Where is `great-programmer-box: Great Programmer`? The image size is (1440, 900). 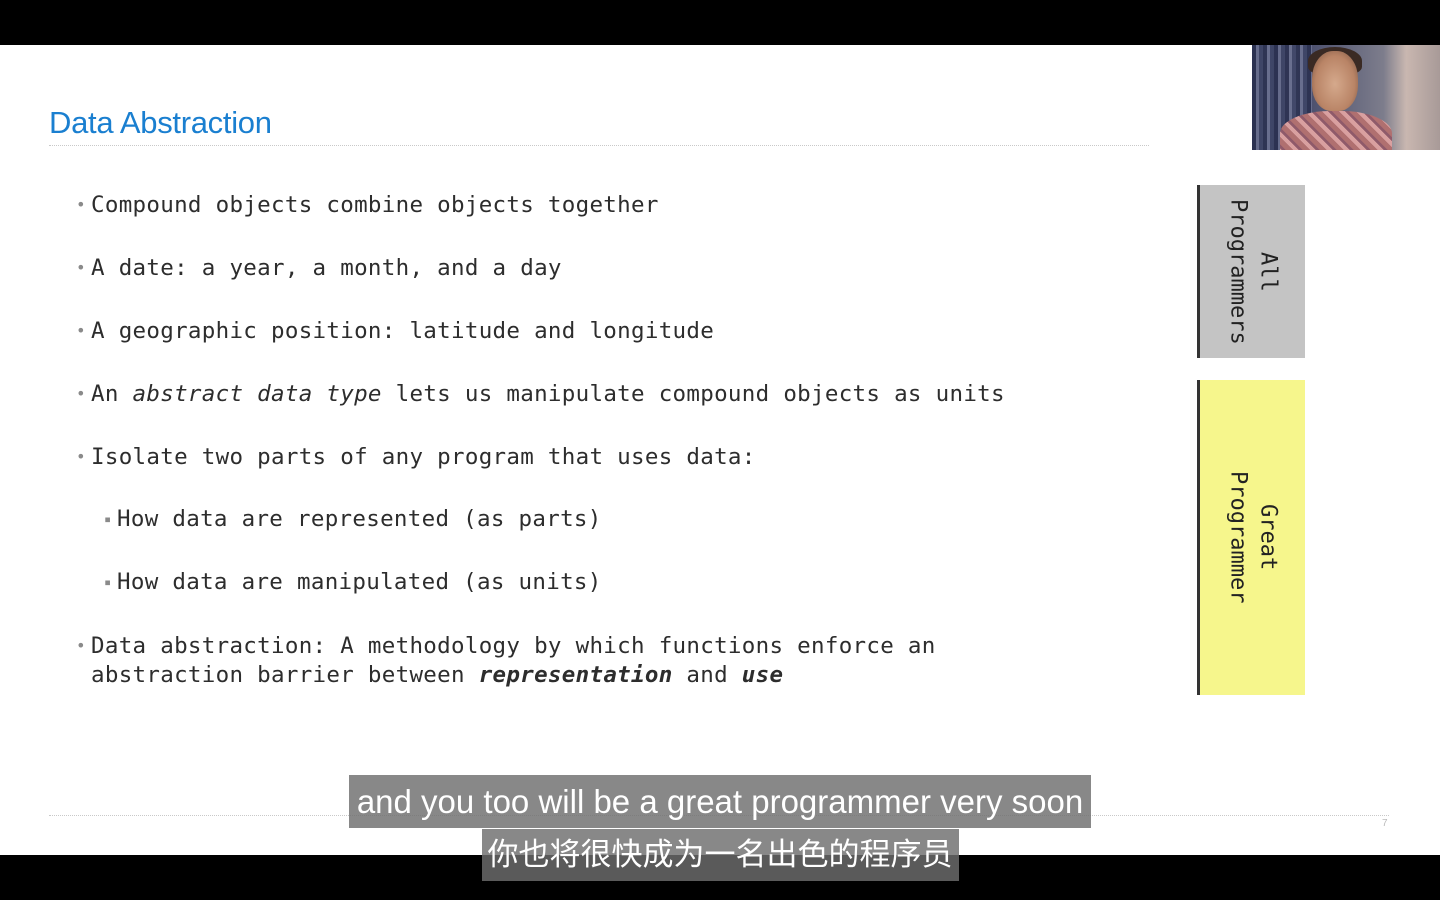
great-programmer-box: Great Programmer is located at coordinates (1251, 537).